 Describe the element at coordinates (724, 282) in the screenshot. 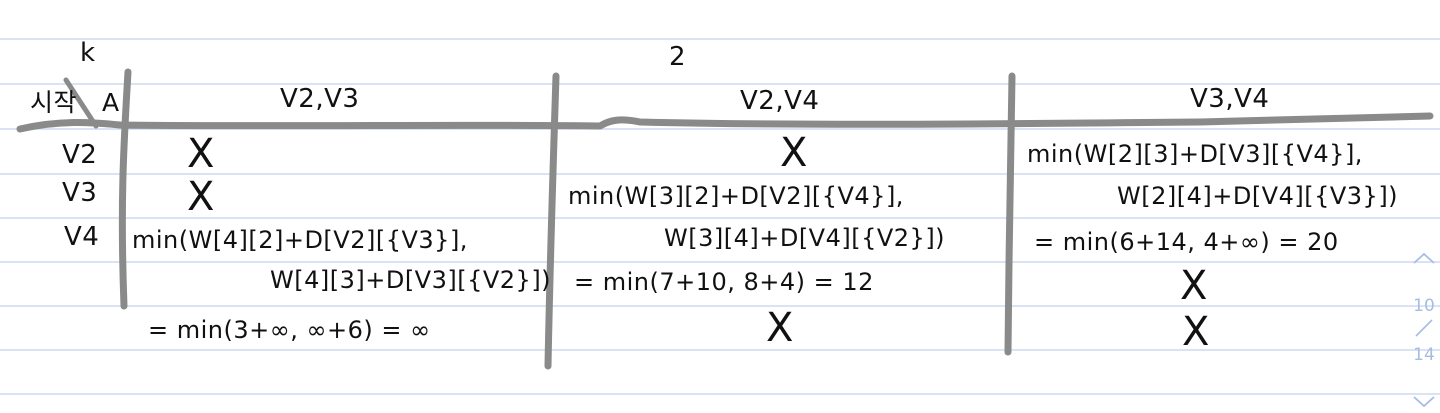

I see `cell-c2-v3-line3: = min(7+10, 8+4) = 12` at that location.